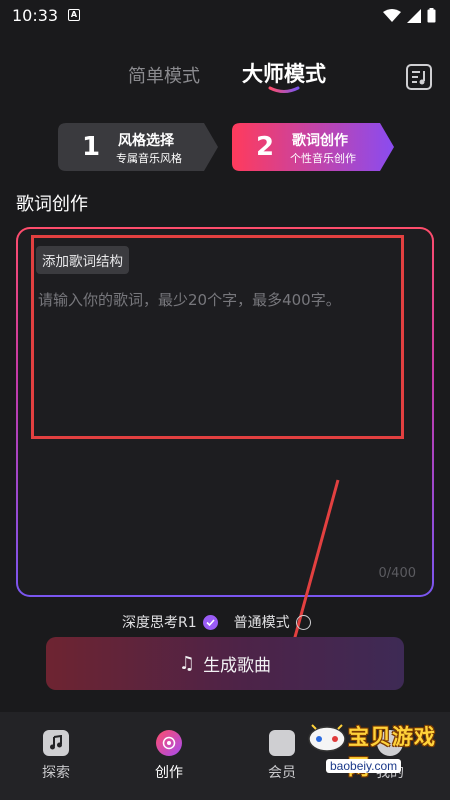 This screenshot has width=450, height=800. Describe the element at coordinates (414, 15) in the screenshot. I see `signal-icon` at that location.